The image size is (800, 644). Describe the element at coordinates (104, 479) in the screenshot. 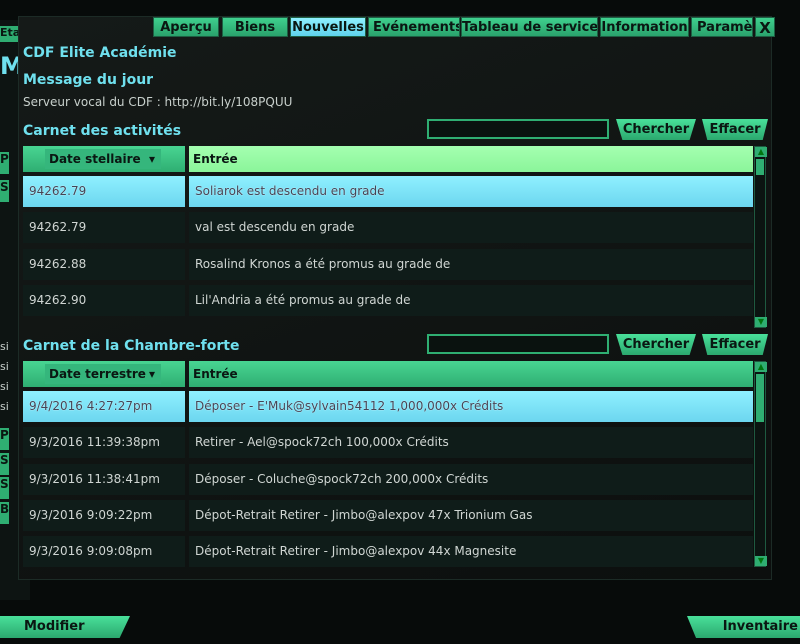

I see `table-row-date: 9/3/2016 11:38:41pm` at that location.